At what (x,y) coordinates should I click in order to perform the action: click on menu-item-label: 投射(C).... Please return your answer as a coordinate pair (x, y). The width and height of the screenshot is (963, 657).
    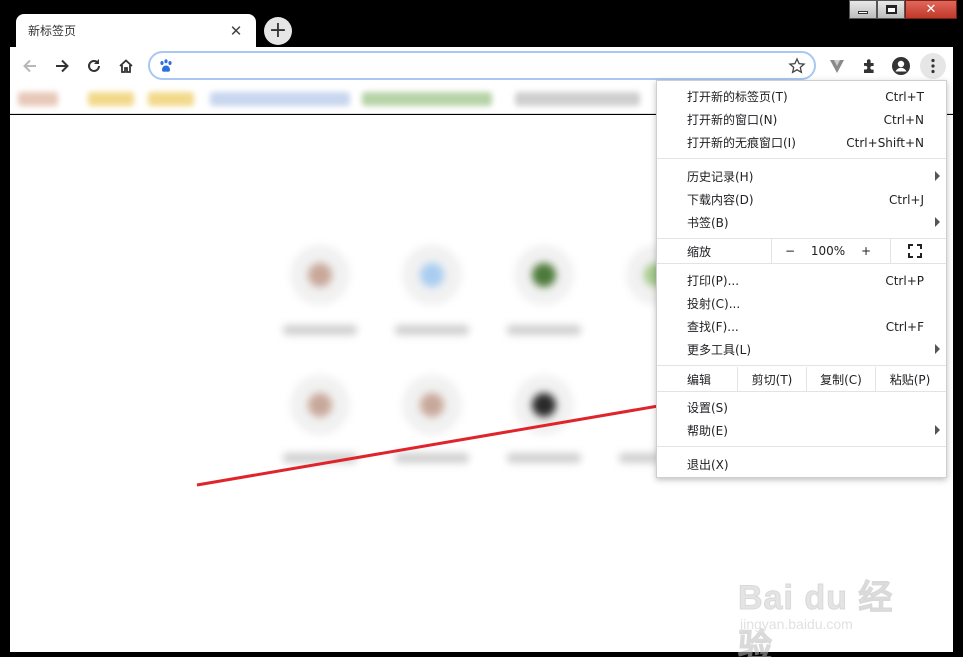
    Looking at the image, I should click on (714, 304).